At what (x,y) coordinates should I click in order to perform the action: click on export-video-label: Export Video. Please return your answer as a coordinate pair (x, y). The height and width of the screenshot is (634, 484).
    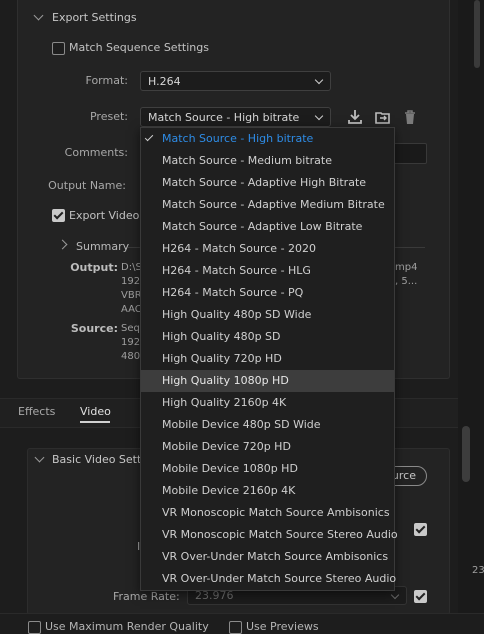
    Looking at the image, I should click on (104, 215).